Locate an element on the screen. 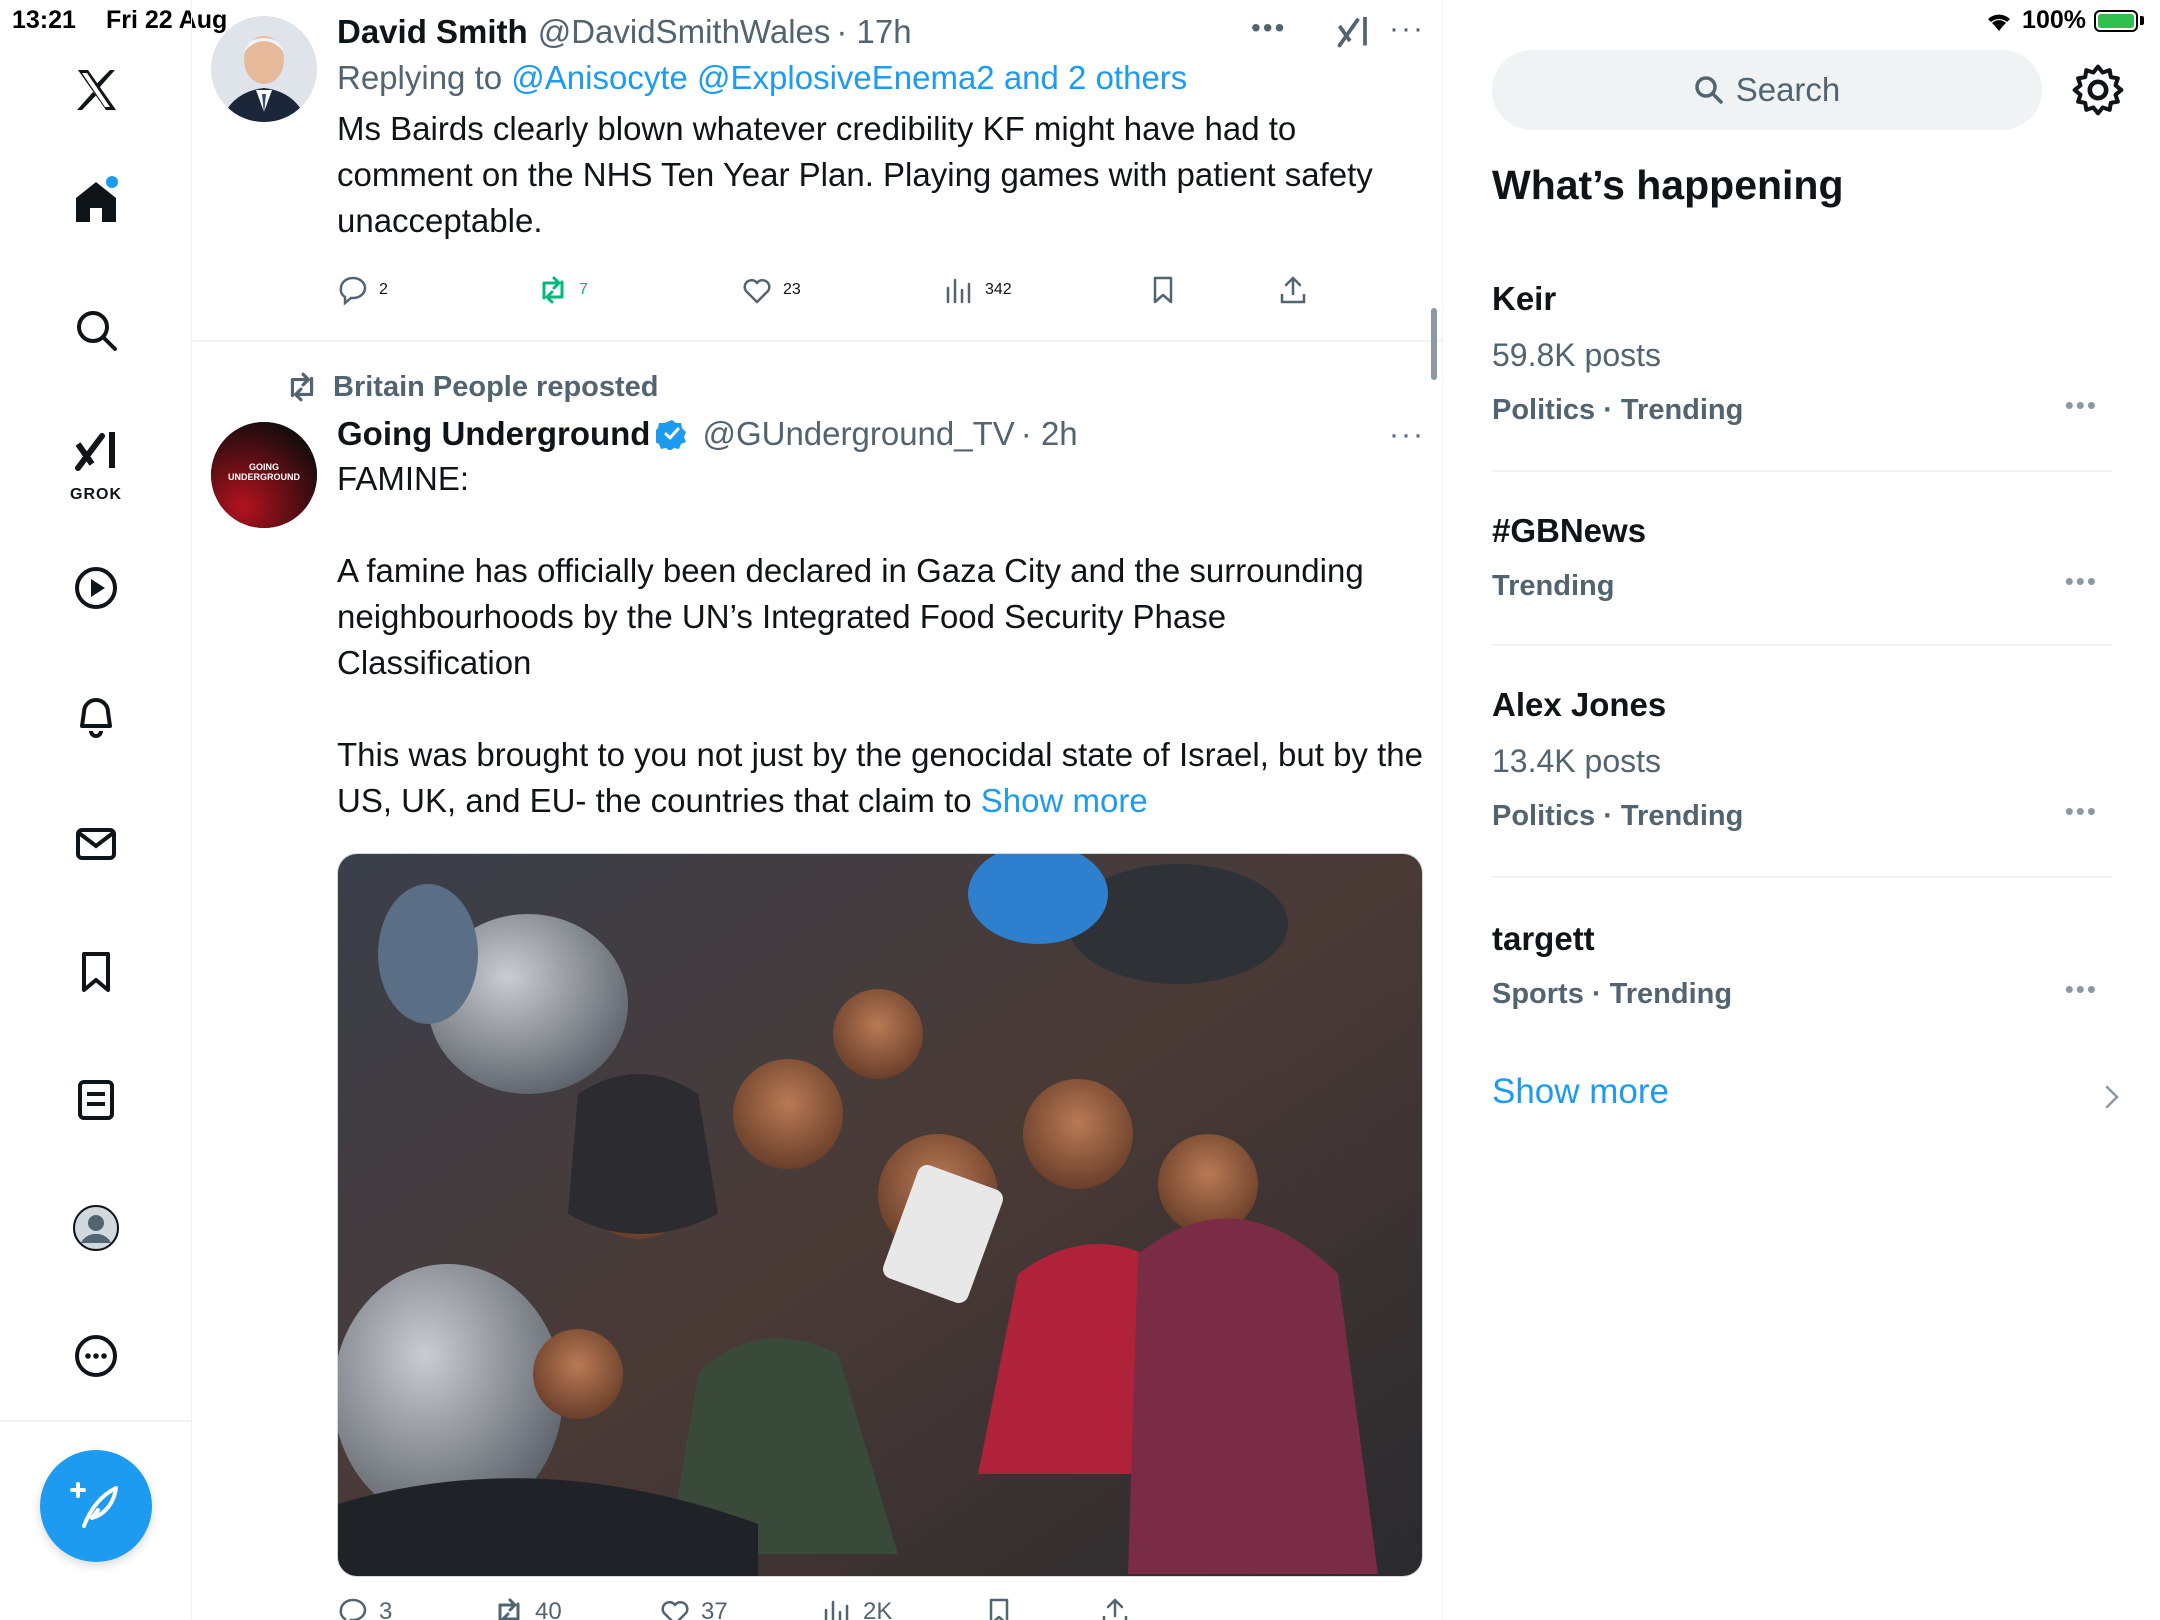 This screenshot has width=2160, height=1620. reply-button: 3 is located at coordinates (364, 1608).